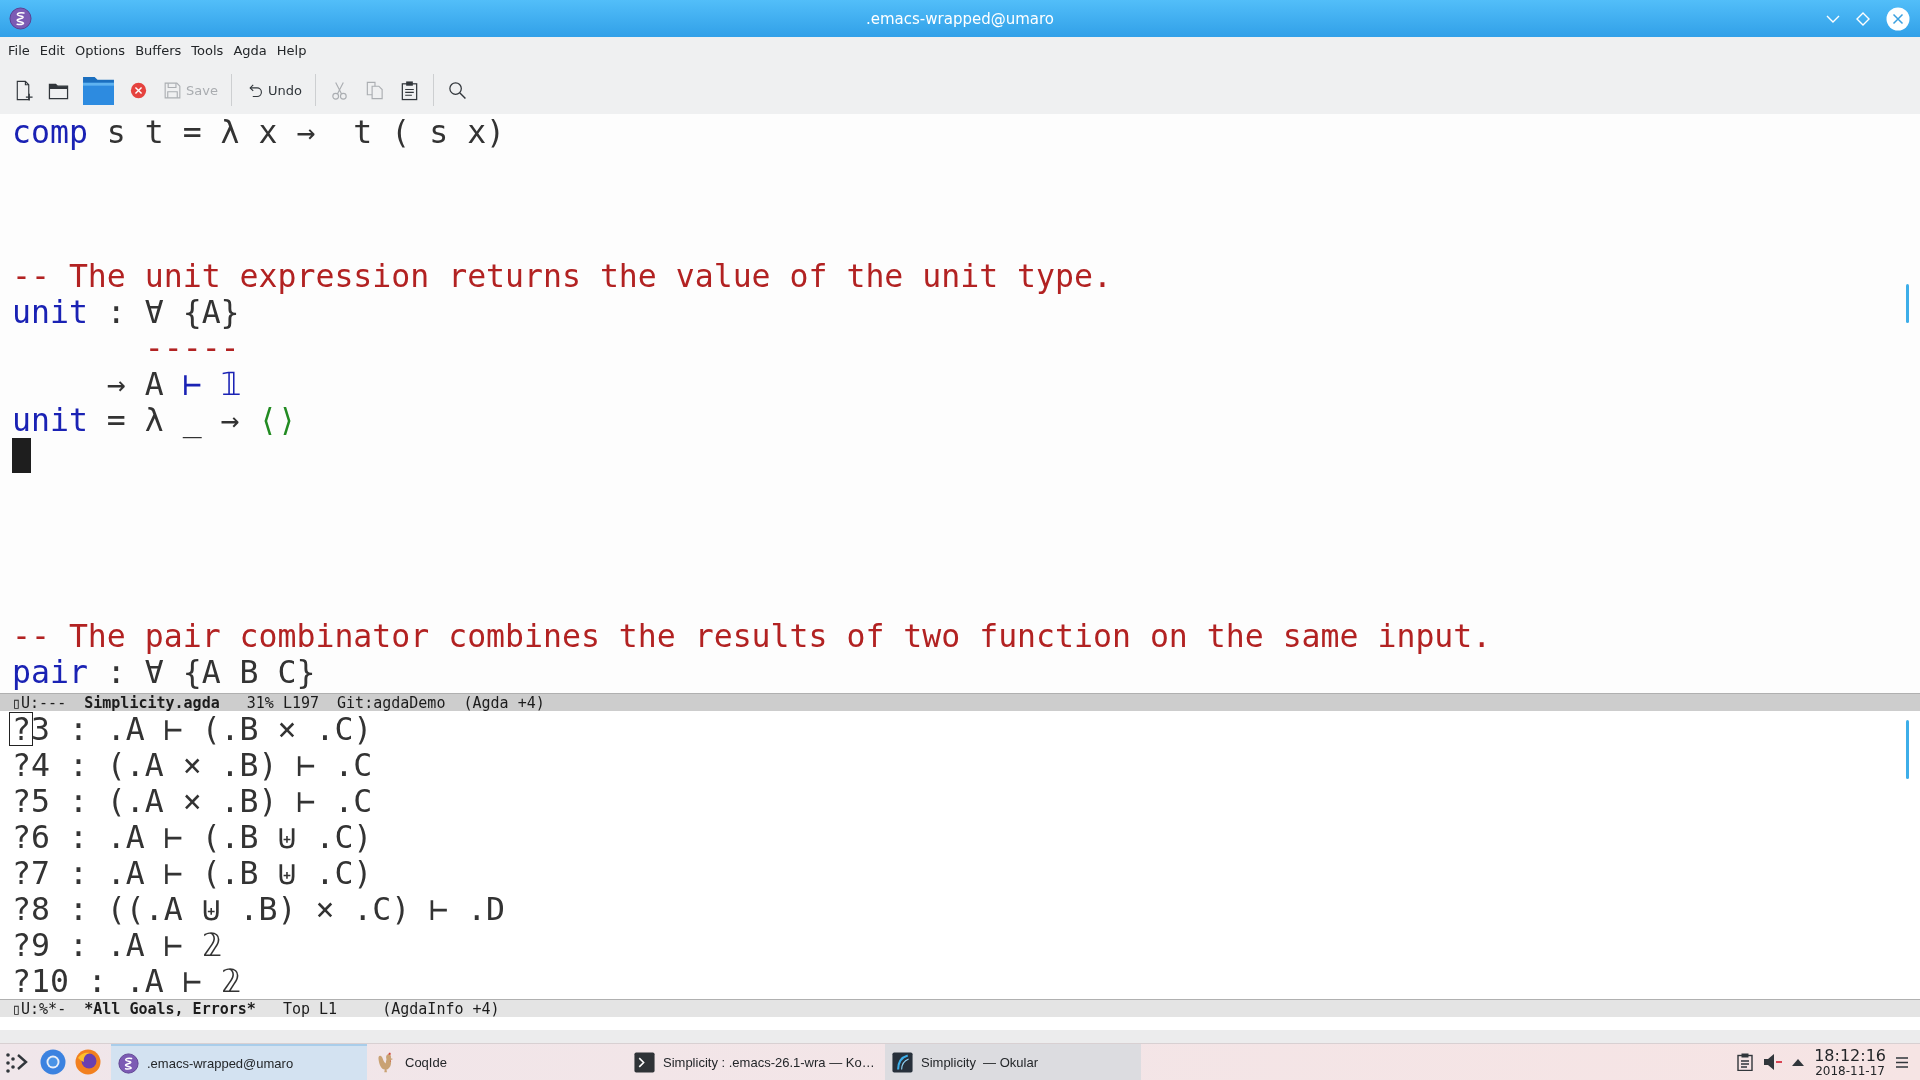 This screenshot has height=1080, width=1920. Describe the element at coordinates (1745, 1062) in the screenshot. I see `clipboard-icon` at that location.